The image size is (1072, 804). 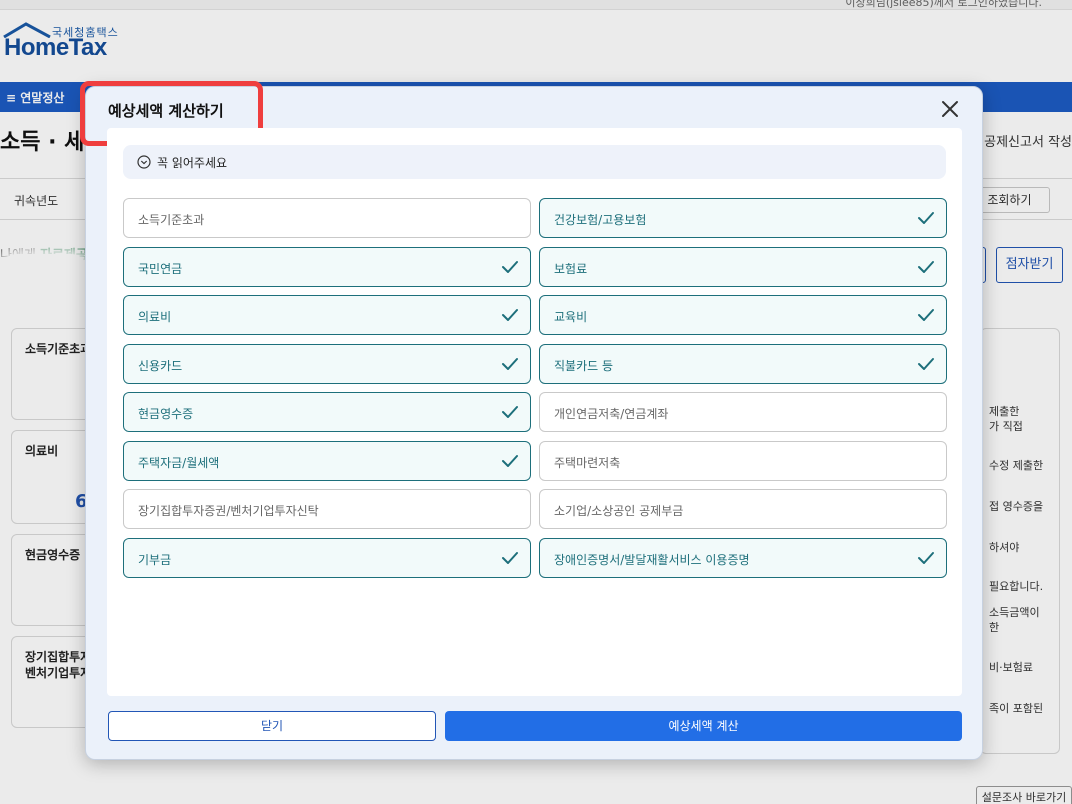 What do you see at coordinates (611, 414) in the screenshot?
I see `deduction-item-label: 개인연금저축/연금계좌` at bounding box center [611, 414].